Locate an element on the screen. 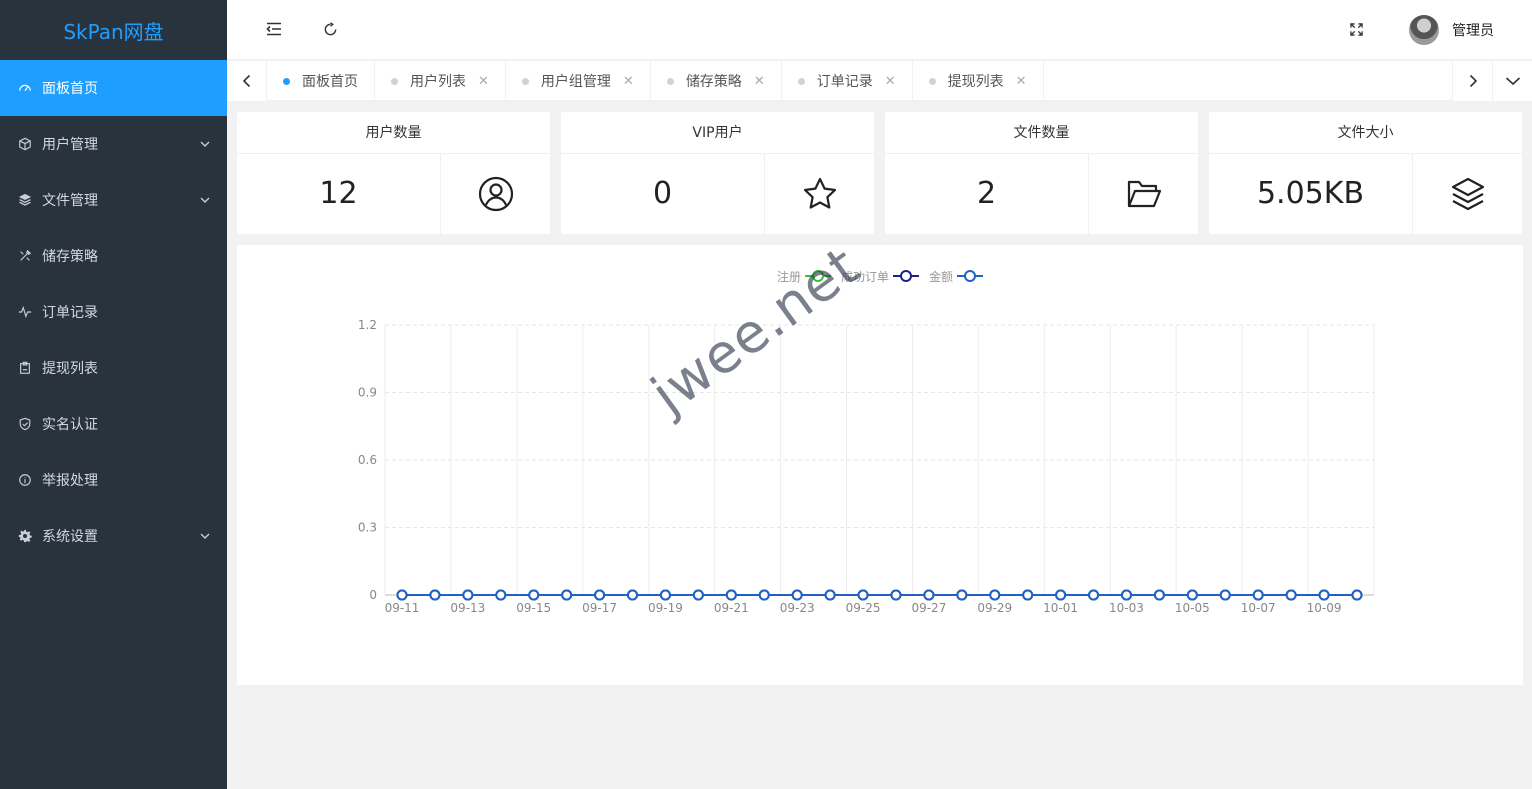 Image resolution: width=1532 pixels, height=789 pixels. stat-card-vip: VIP用户 0 is located at coordinates (717, 173).